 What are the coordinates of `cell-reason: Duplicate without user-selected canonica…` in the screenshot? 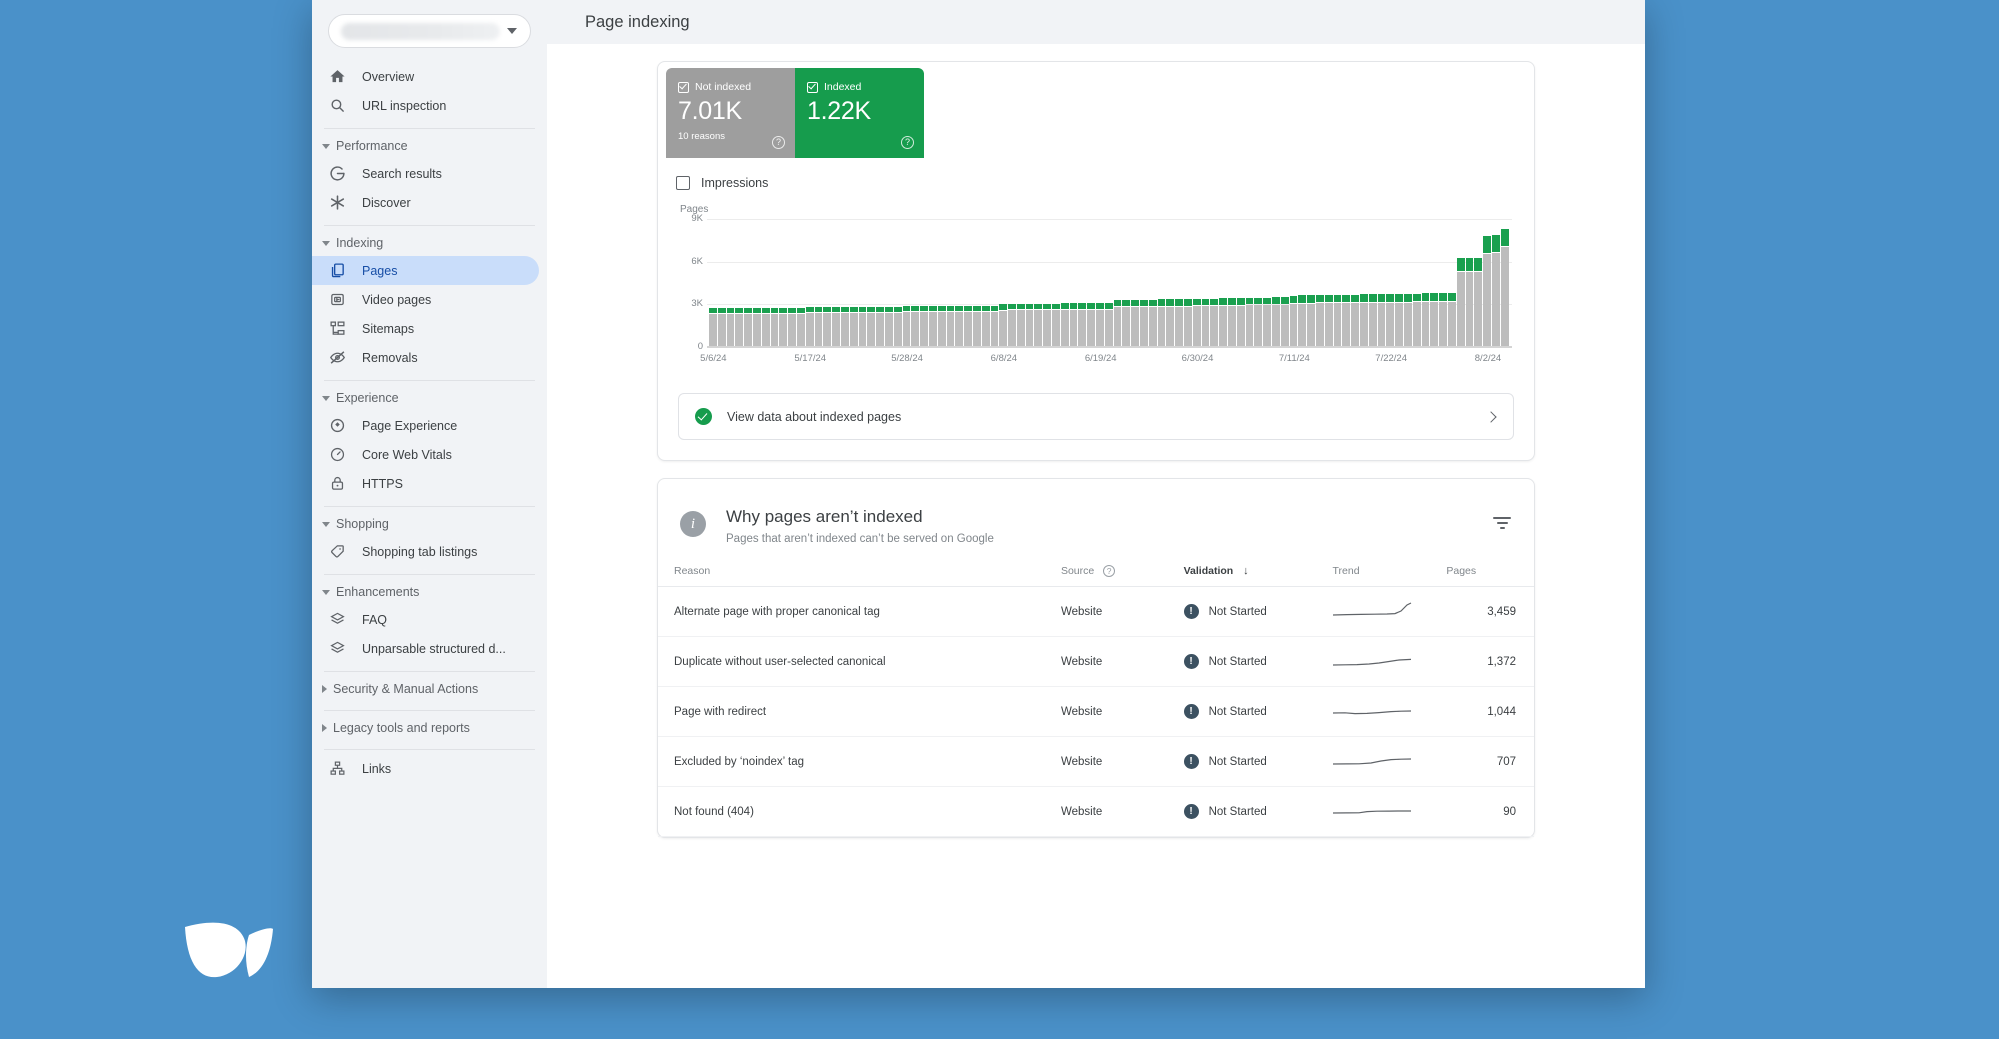 It's located at (859, 662).